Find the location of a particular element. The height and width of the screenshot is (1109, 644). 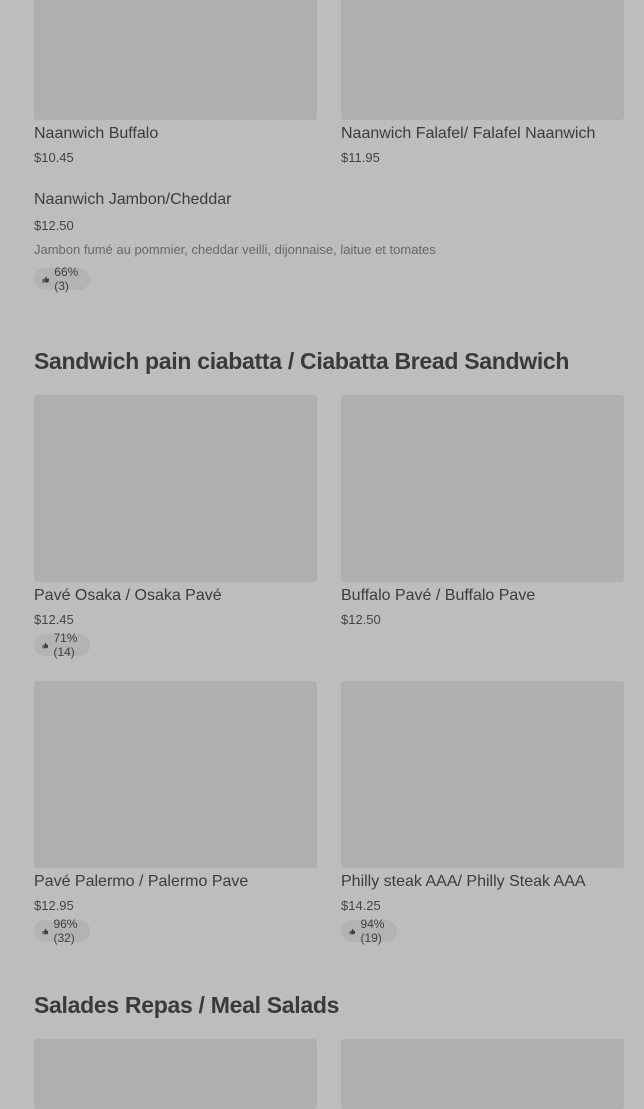

rating-text: 94% (19) is located at coordinates (372, 931).